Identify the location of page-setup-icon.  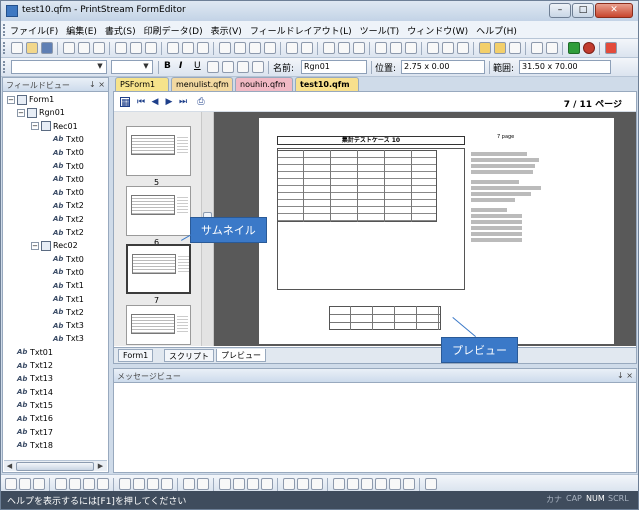
(136, 48).